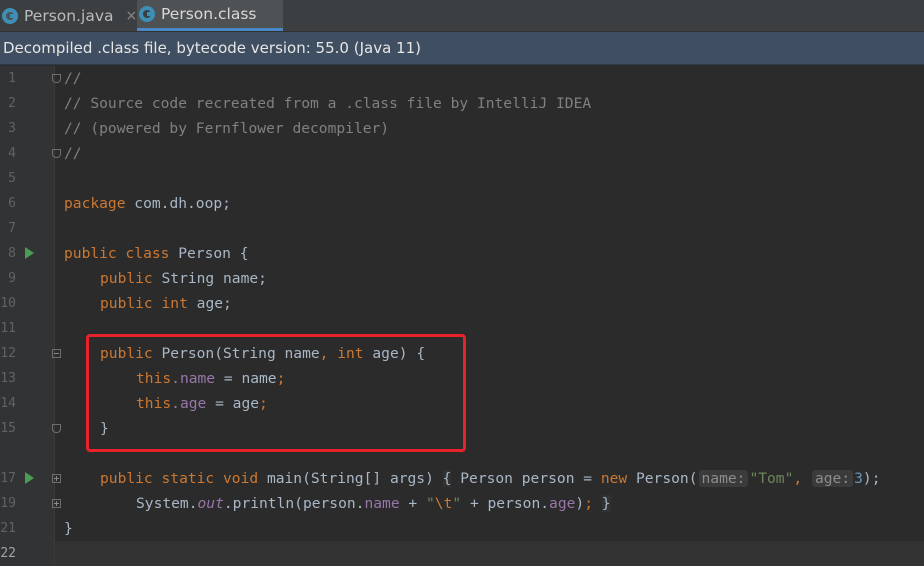 The image size is (924, 566). I want to click on editor-tabs: Person.java × Person.class, so click(462, 16).